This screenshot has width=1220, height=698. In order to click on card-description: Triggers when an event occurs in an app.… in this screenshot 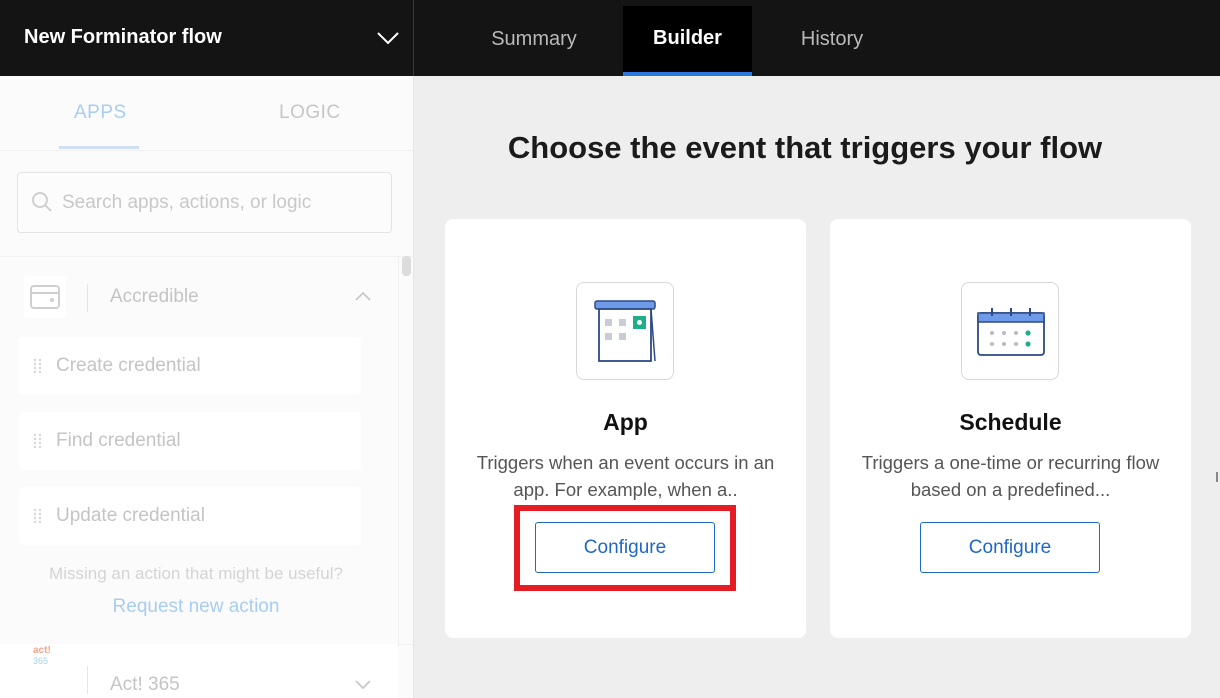, I will do `click(625, 476)`.